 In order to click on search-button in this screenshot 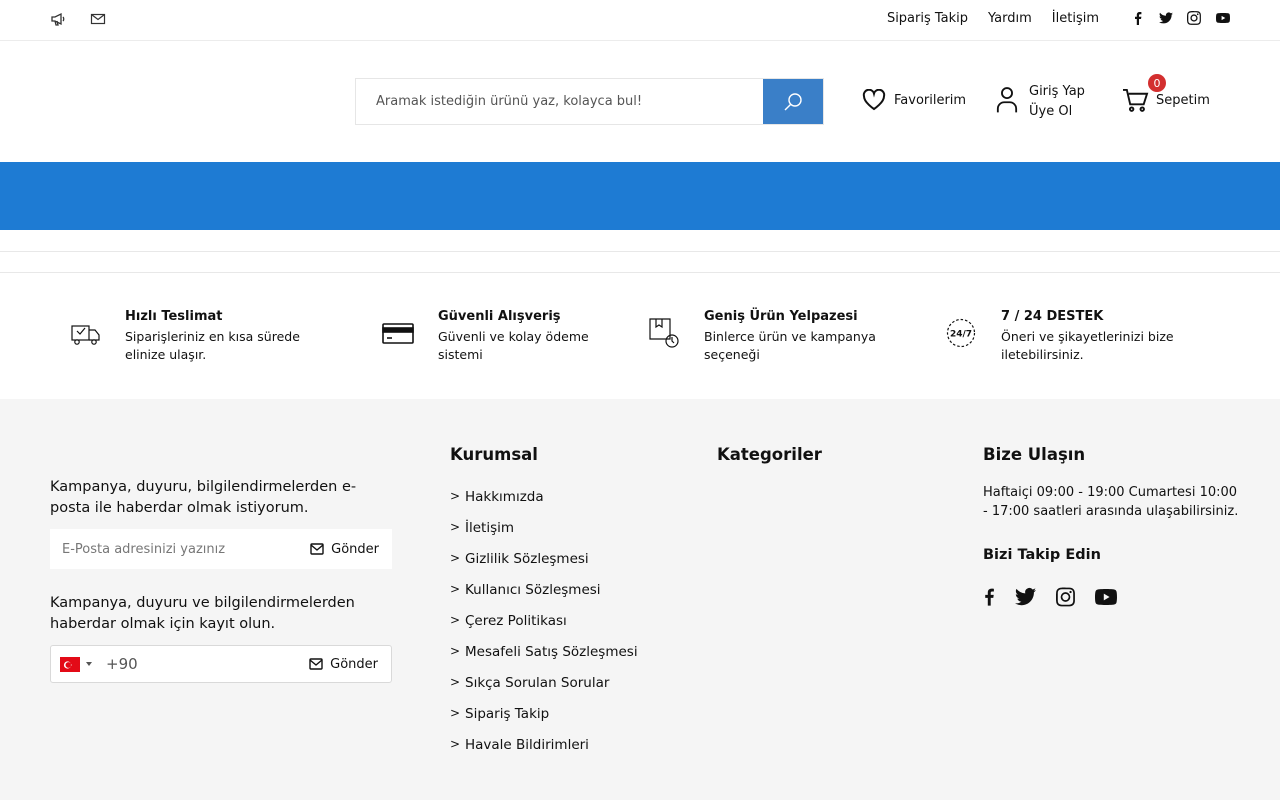, I will do `click(793, 101)`.